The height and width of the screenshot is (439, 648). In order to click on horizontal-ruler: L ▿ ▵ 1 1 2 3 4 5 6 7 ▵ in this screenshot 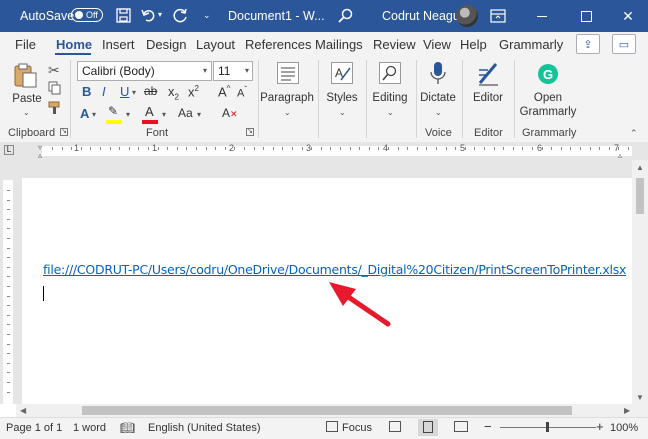, I will do `click(324, 151)`.